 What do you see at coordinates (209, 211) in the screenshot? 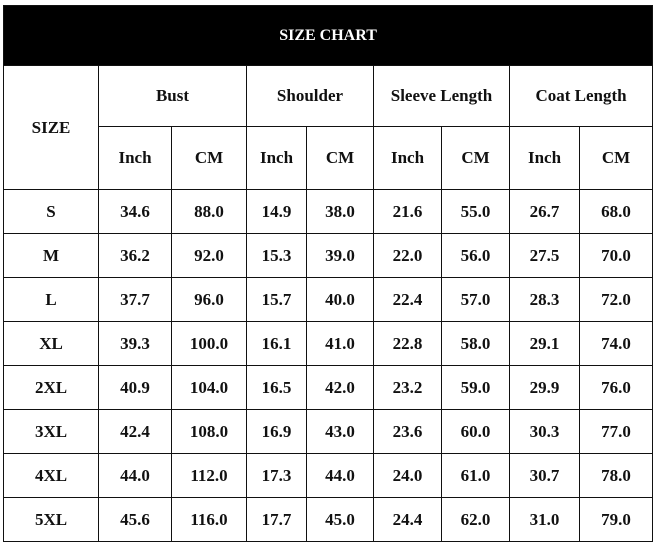
I see `table-cell: 88.0` at bounding box center [209, 211].